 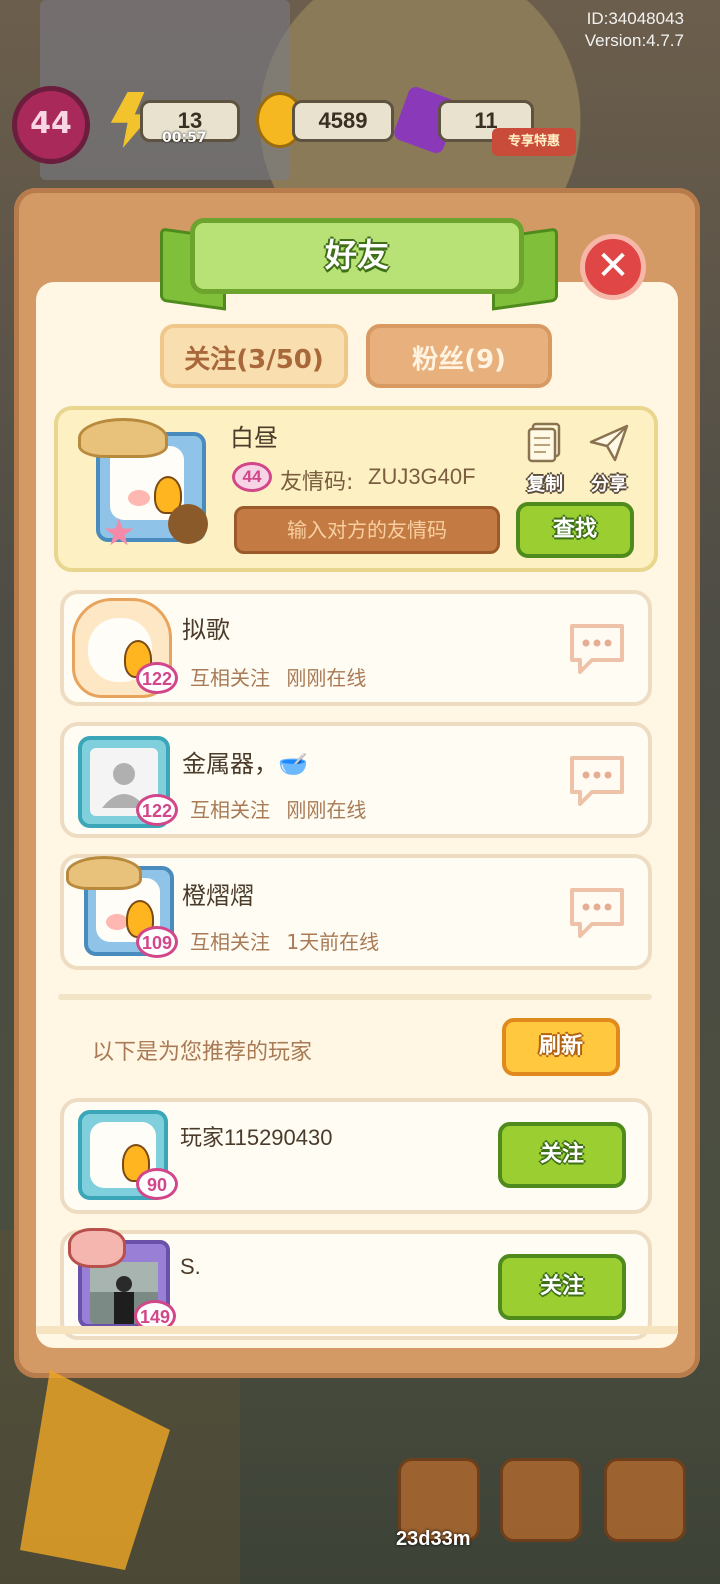 What do you see at coordinates (343, 121) in the screenshot?
I see `coin-counter: 4589` at bounding box center [343, 121].